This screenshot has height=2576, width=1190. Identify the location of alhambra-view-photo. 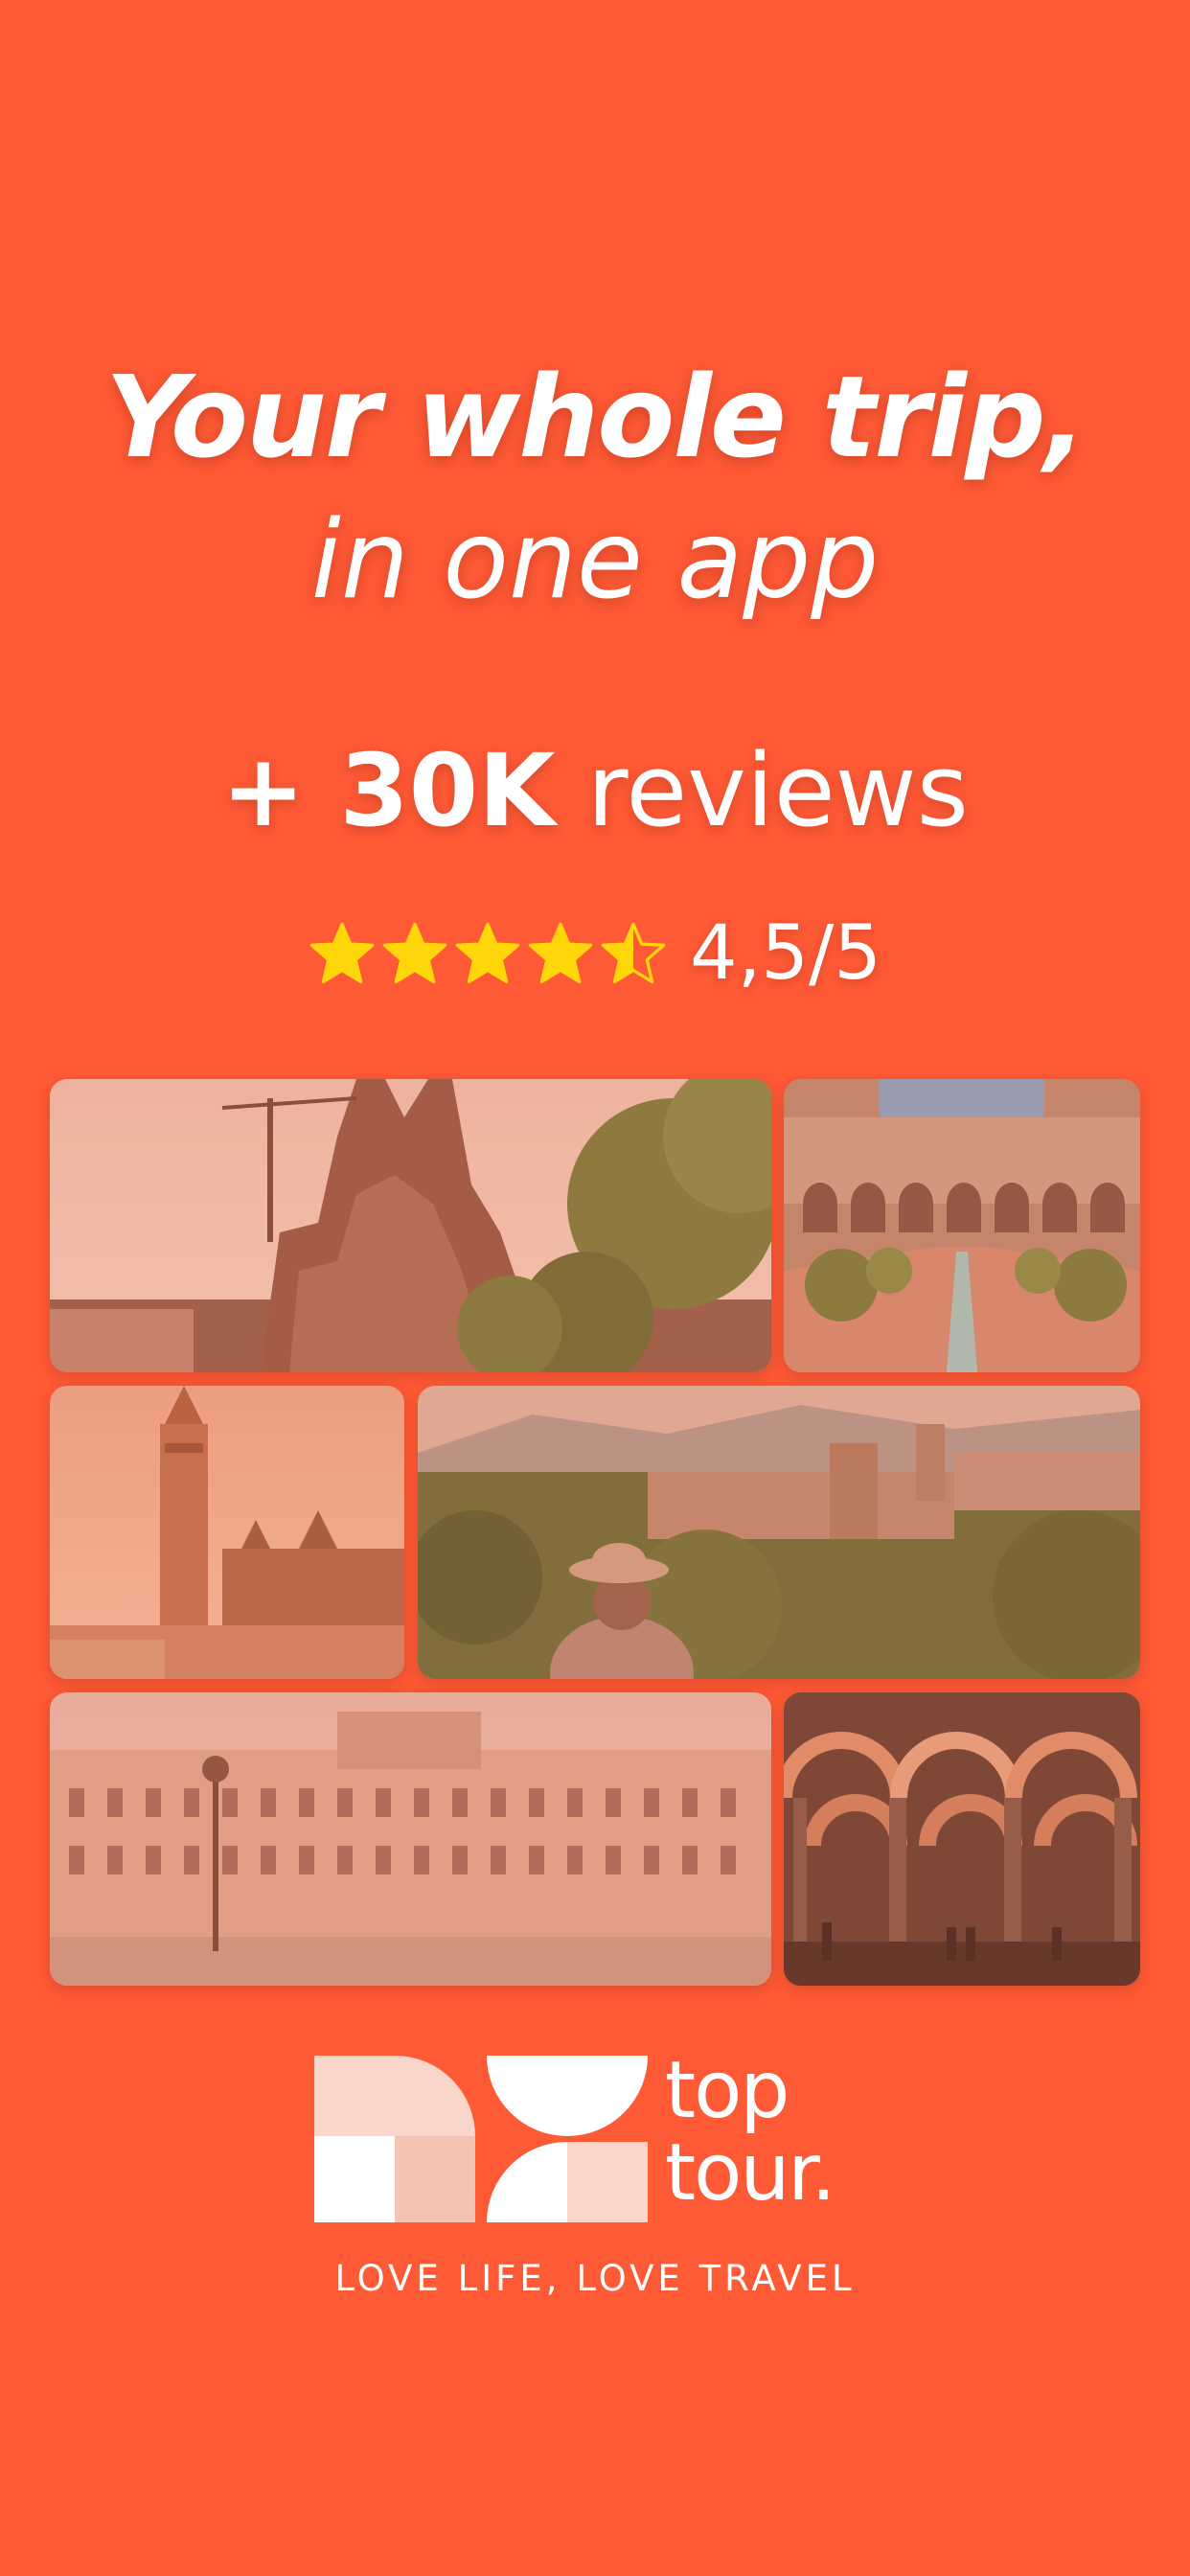
(779, 1532).